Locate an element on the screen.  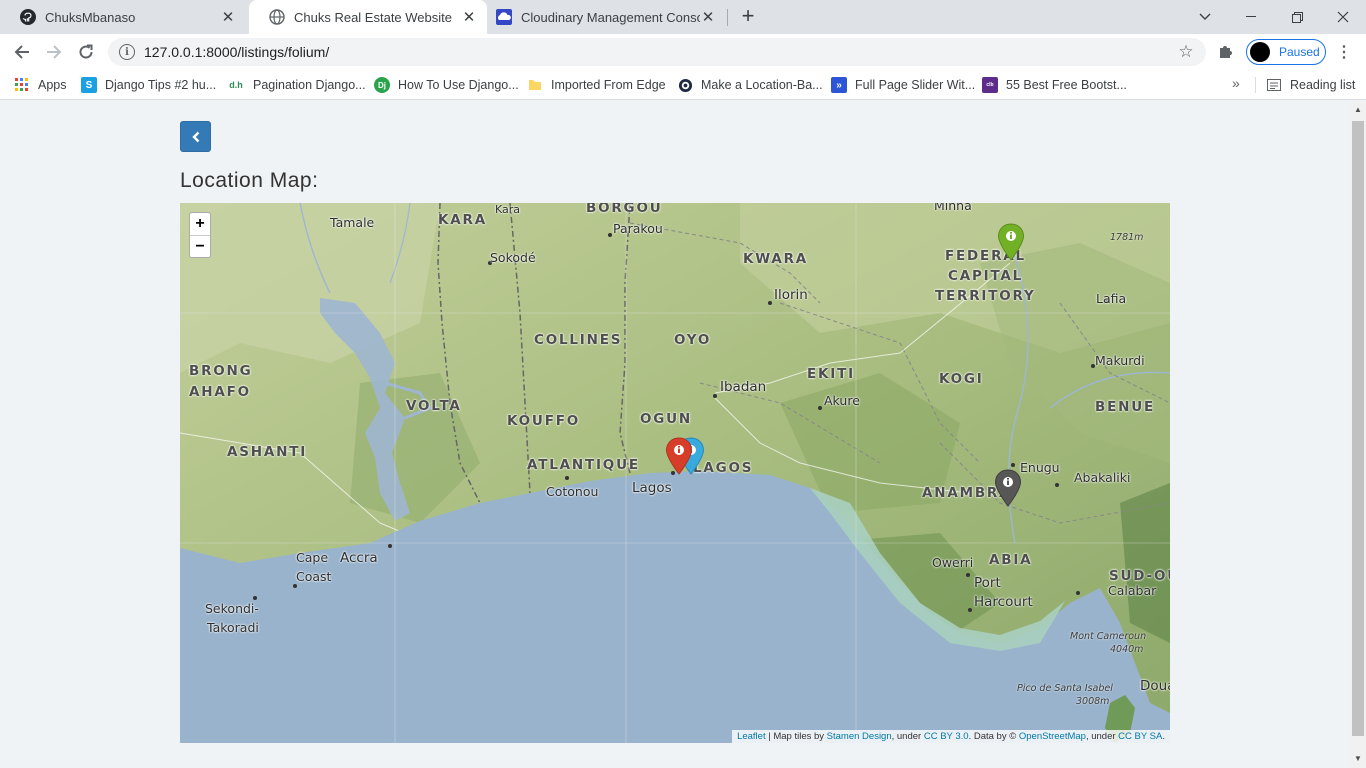
reading-list-button: Reading list is located at coordinates (1310, 85).